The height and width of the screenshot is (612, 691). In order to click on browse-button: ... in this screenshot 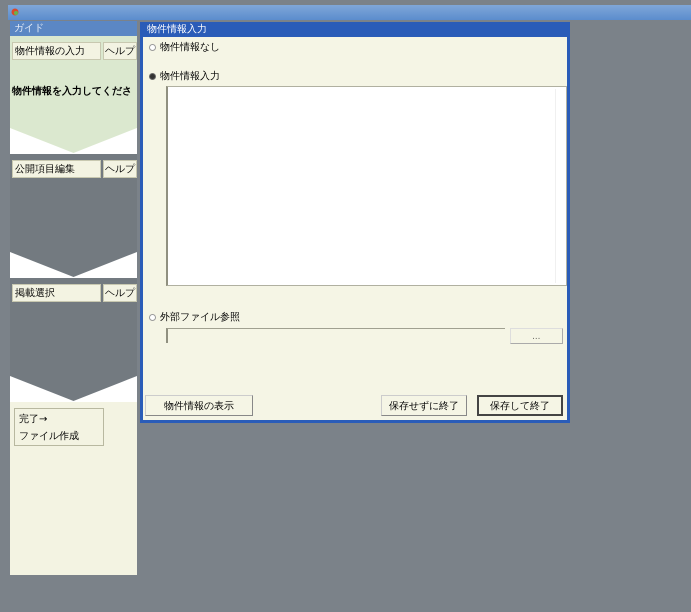, I will do `click(536, 336)`.